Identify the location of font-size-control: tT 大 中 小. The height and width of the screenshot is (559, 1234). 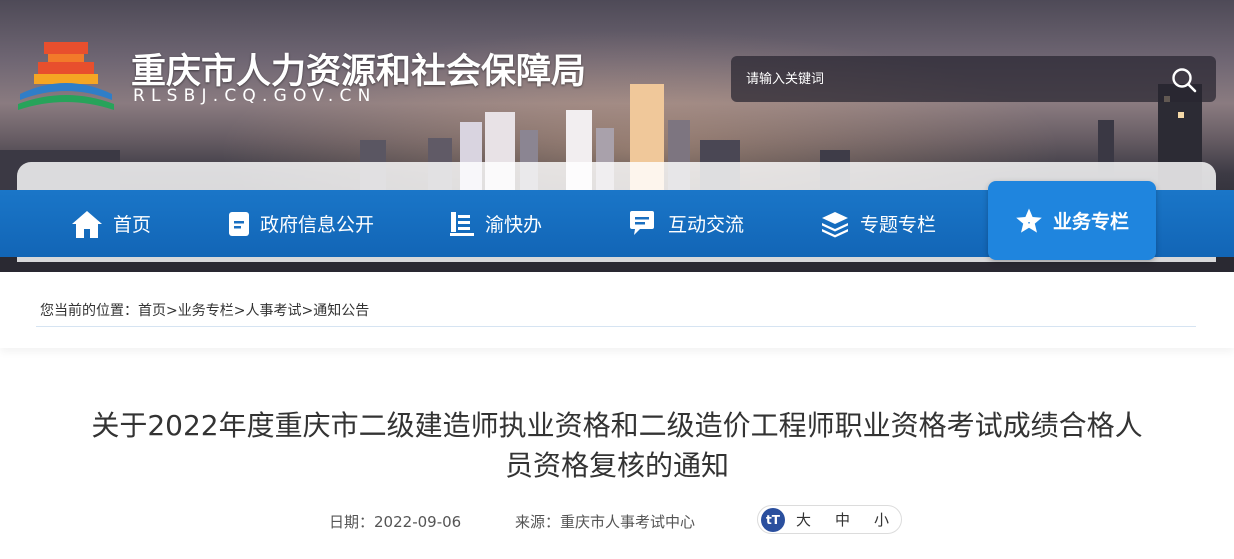
(829, 519).